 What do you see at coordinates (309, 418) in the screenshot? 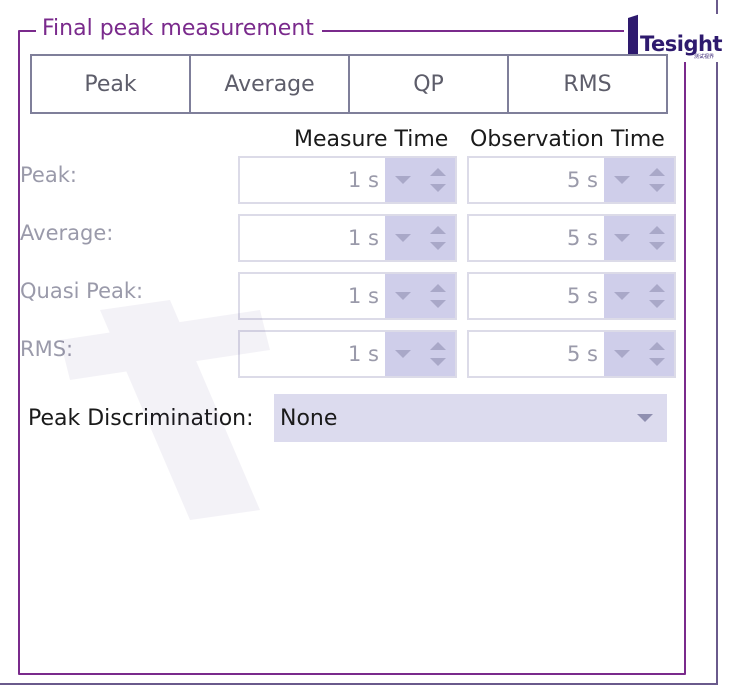
I see `dropdown-selected-value: None` at bounding box center [309, 418].